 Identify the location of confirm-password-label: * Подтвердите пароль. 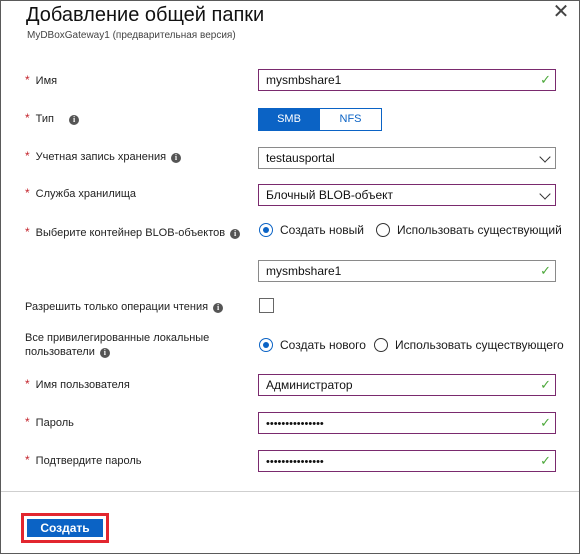
(83, 460).